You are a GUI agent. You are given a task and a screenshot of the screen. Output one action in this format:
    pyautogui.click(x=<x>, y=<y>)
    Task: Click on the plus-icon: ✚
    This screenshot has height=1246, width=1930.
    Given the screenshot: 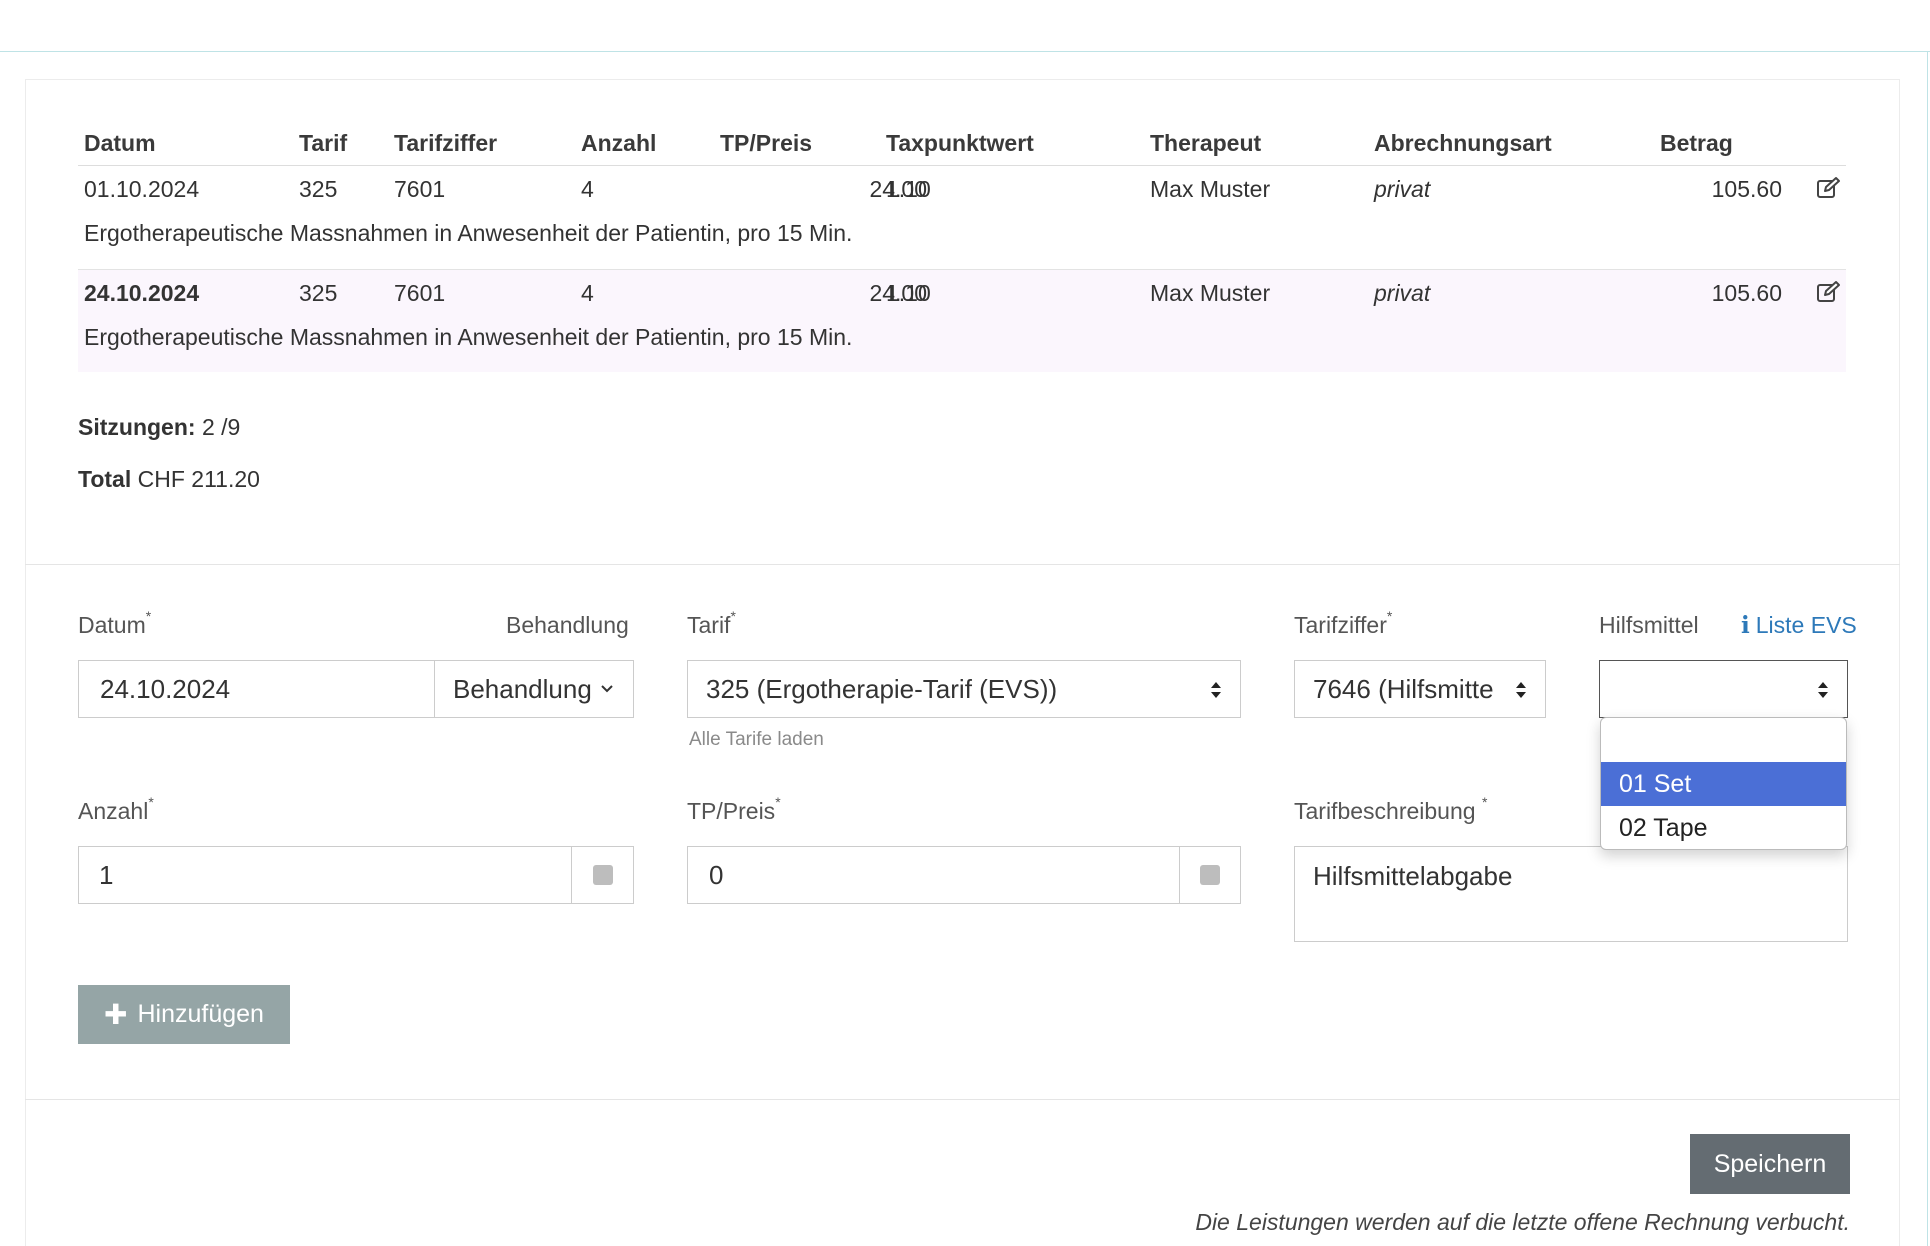 What is the action you would take?
    pyautogui.click(x=116, y=1014)
    